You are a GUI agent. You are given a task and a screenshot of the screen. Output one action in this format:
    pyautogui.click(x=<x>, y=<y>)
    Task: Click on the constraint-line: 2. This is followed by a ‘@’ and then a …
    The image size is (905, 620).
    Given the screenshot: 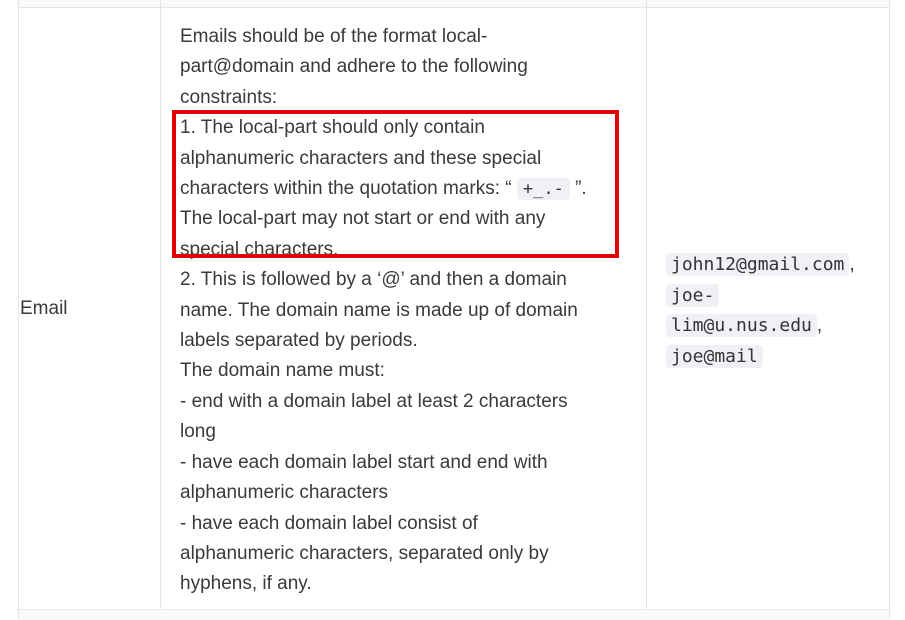 What is the action you would take?
    pyautogui.click(x=373, y=280)
    